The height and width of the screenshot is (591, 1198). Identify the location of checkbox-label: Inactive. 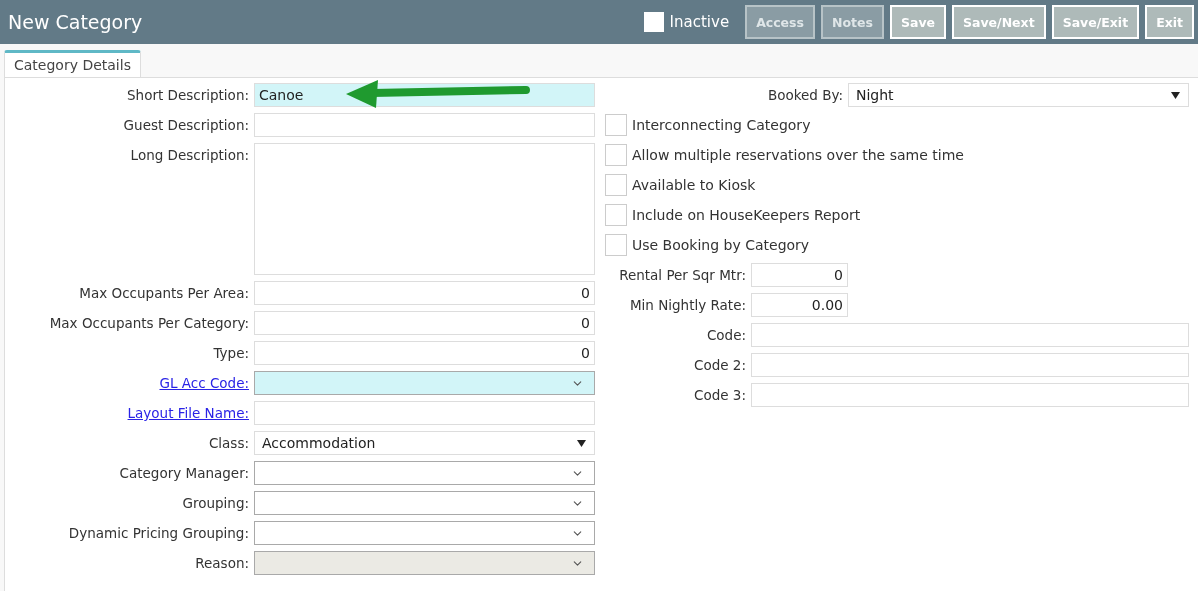
(699, 22).